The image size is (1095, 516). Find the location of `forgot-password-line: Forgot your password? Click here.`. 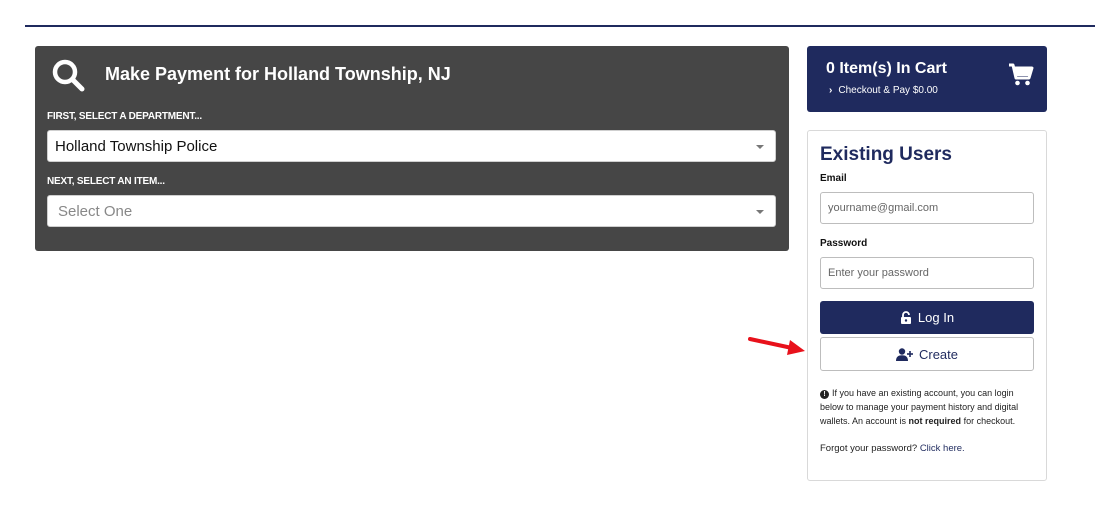

forgot-password-line: Forgot your password? Click here. is located at coordinates (892, 448).